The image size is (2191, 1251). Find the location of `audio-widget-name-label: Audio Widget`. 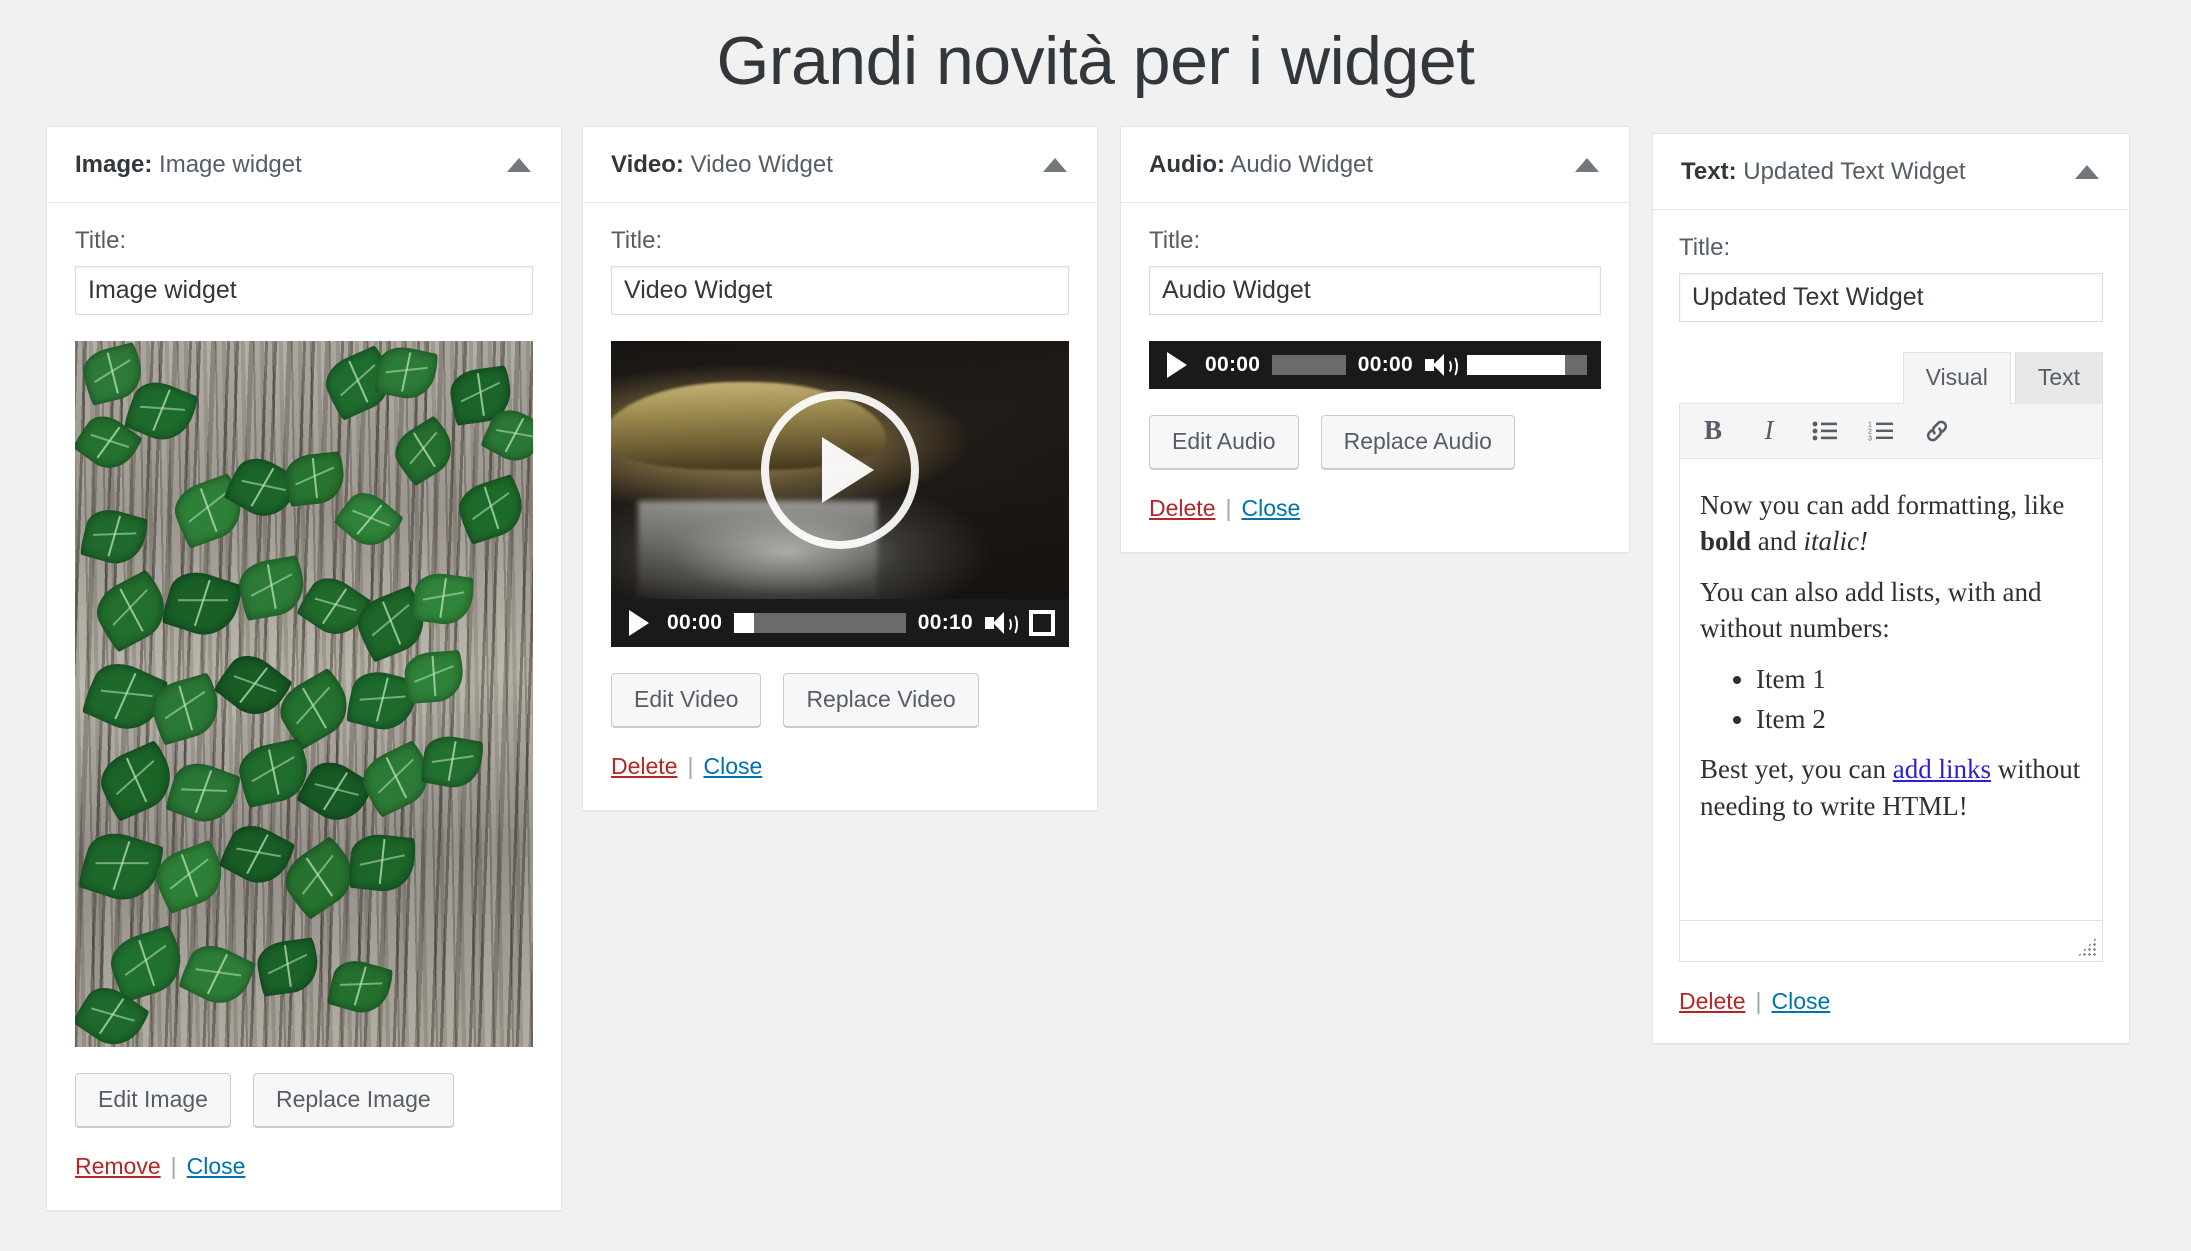

audio-widget-name-label: Audio Widget is located at coordinates (1302, 165).